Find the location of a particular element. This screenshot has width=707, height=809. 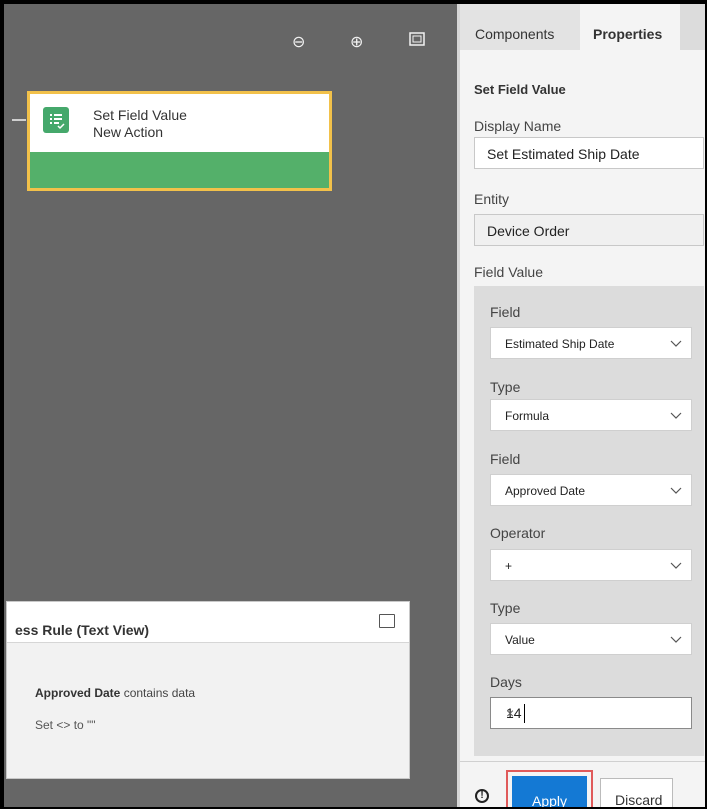

apply-button: Apply is located at coordinates (549, 792).